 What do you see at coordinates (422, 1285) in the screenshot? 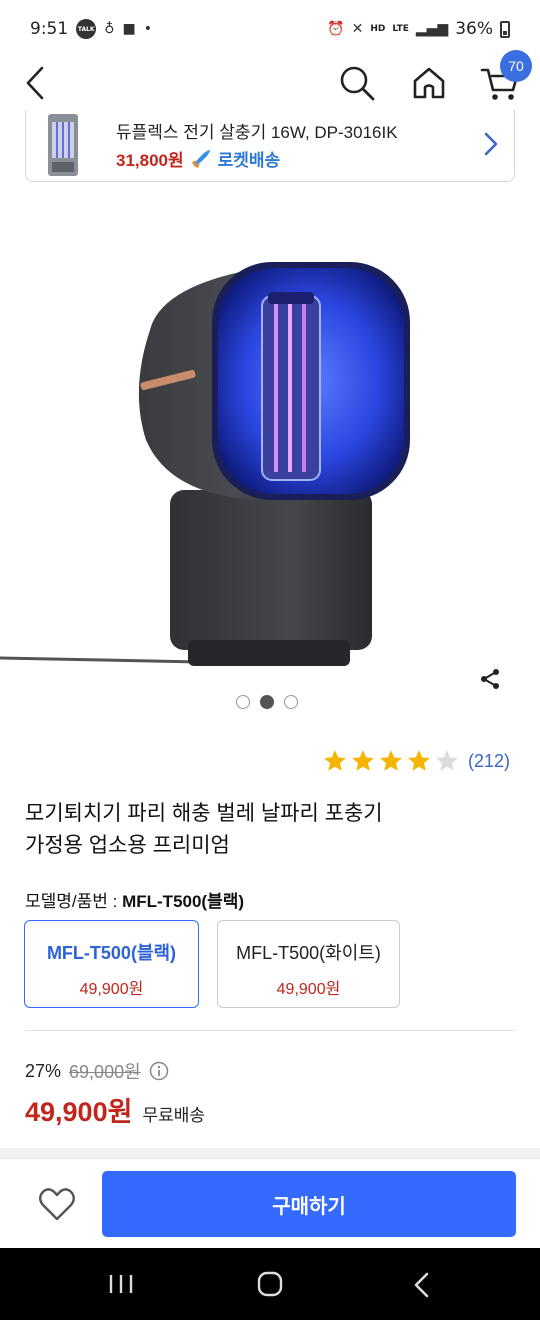
I see `system-back-icon` at bounding box center [422, 1285].